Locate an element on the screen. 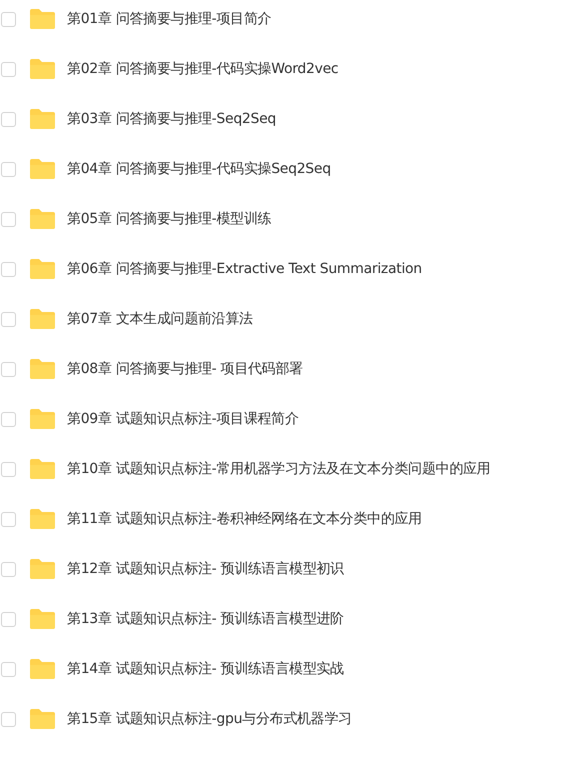 The image size is (570, 767). folder-name: 第13章 试题知识点标注- 预训练语言模型进阶 is located at coordinates (205, 619).